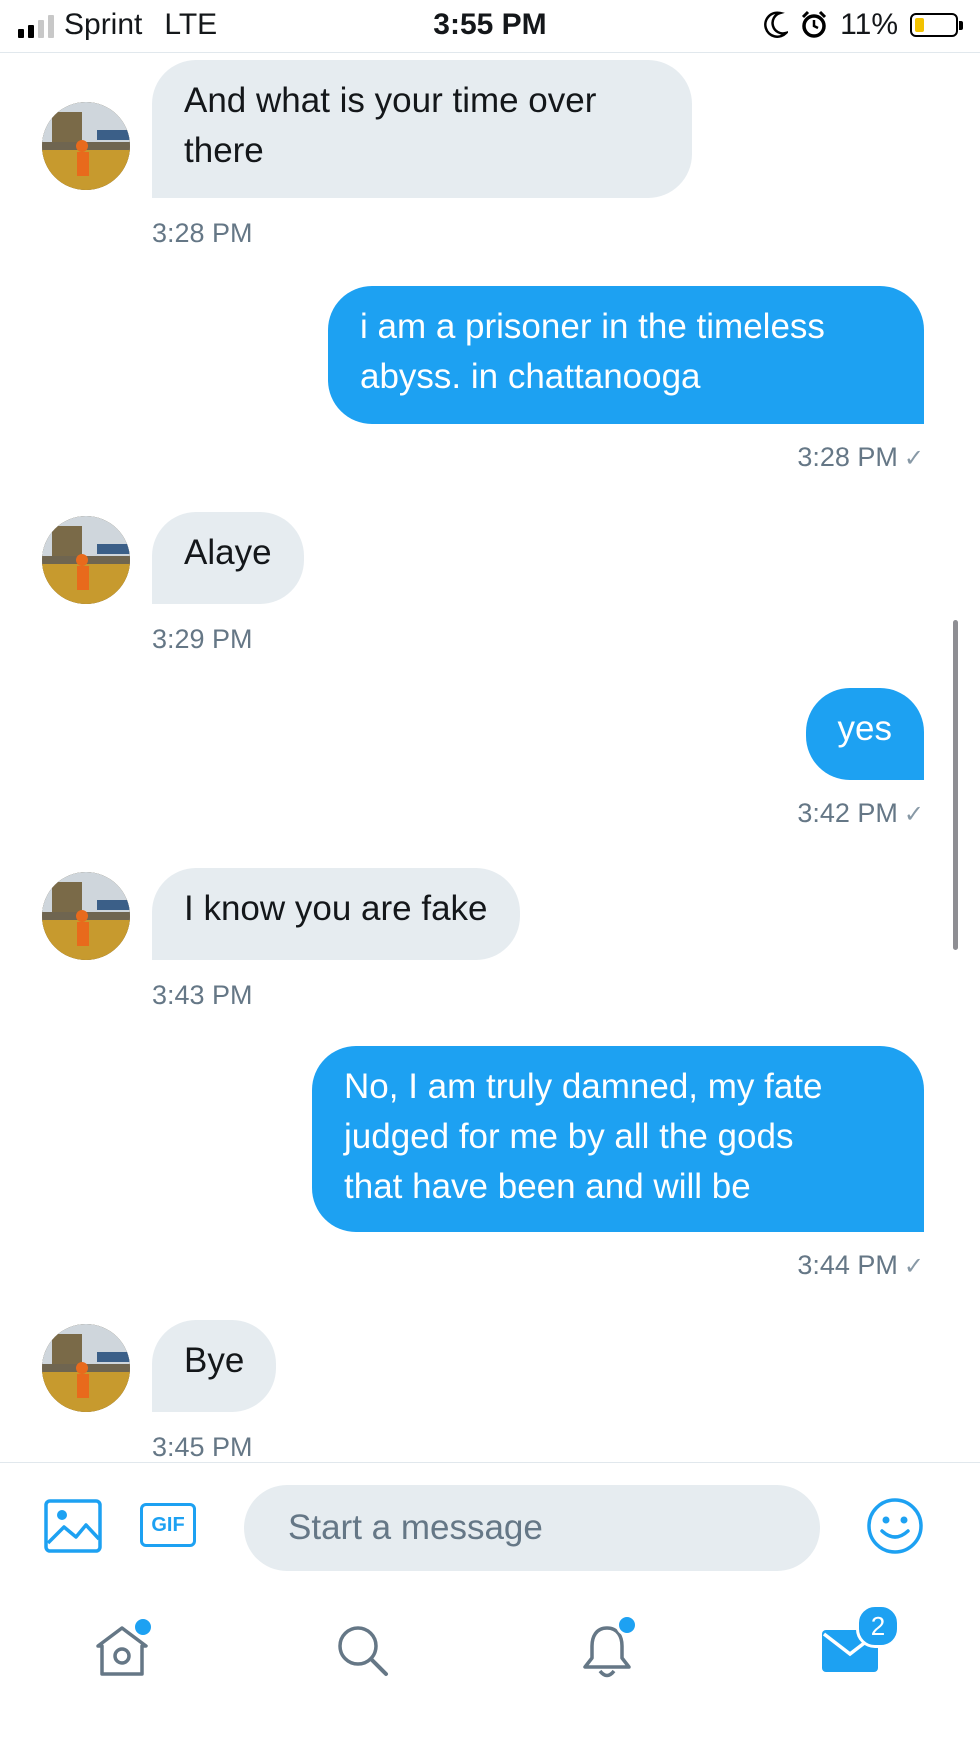  What do you see at coordinates (847, 813) in the screenshot?
I see `message-timestamp: 3:42 PM` at bounding box center [847, 813].